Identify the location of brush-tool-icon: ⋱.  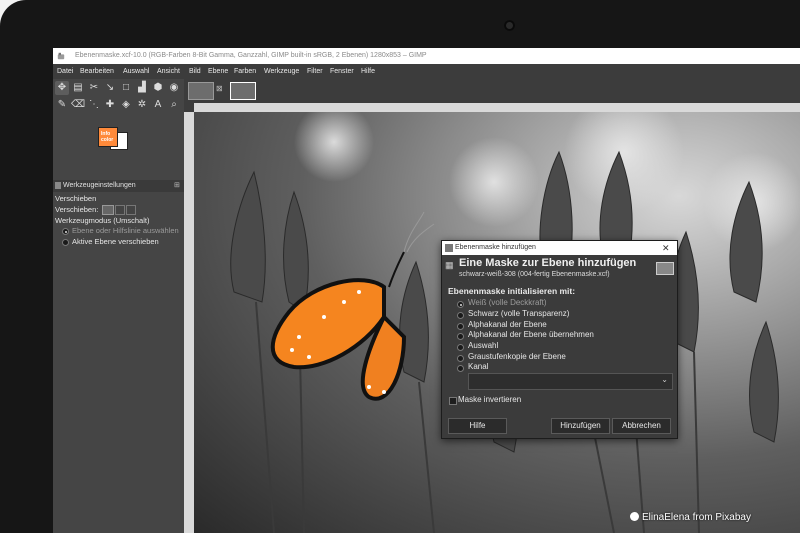
(94, 105).